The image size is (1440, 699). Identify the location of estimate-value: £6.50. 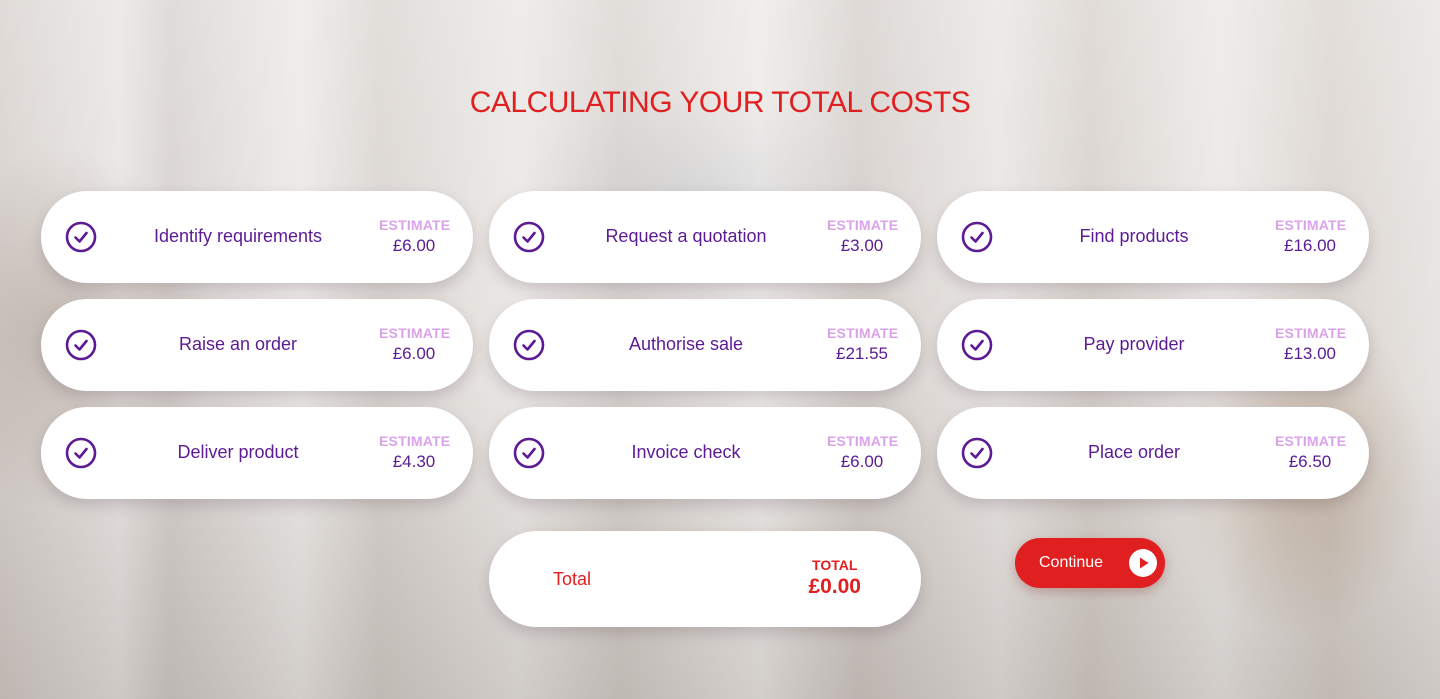
(1310, 461).